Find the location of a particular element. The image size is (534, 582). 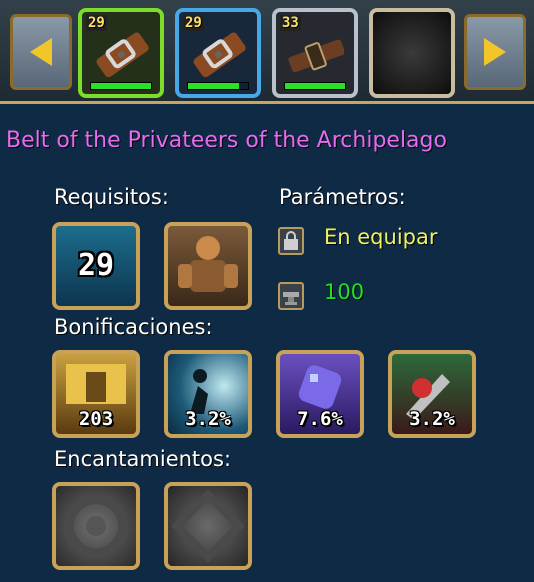

warrior-portrait-icon is located at coordinates (208, 264).